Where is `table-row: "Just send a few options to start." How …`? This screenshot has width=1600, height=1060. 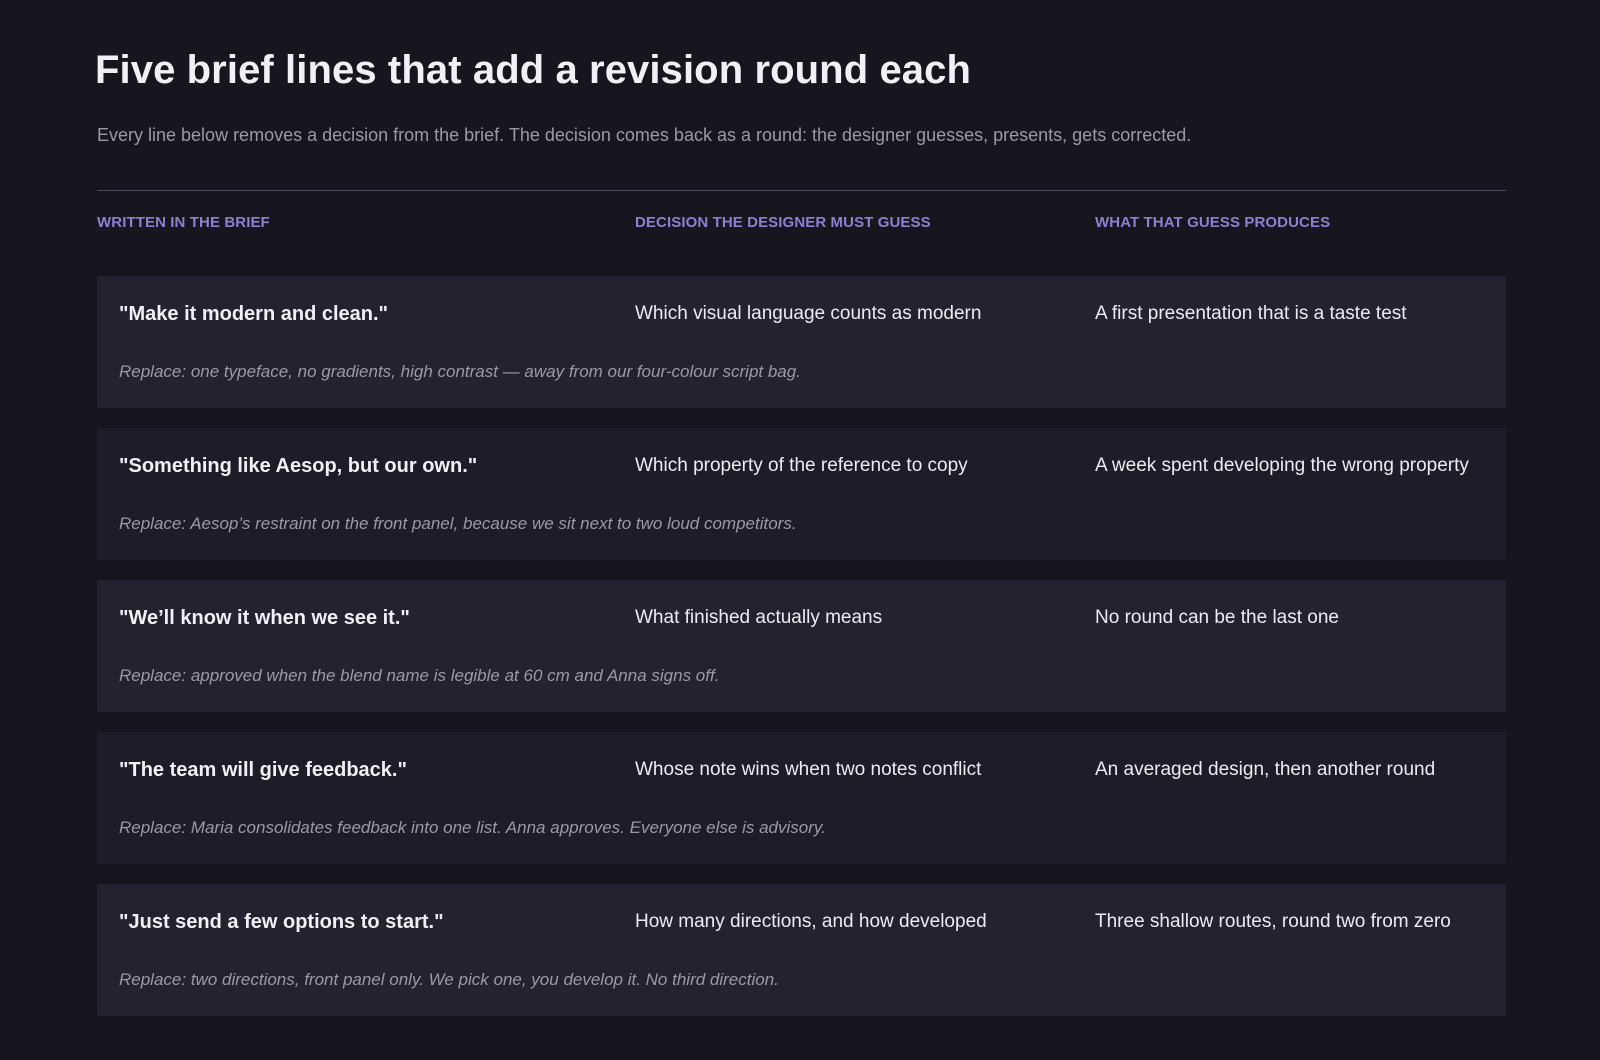
table-row: "Just send a few options to start." How … is located at coordinates (801, 950).